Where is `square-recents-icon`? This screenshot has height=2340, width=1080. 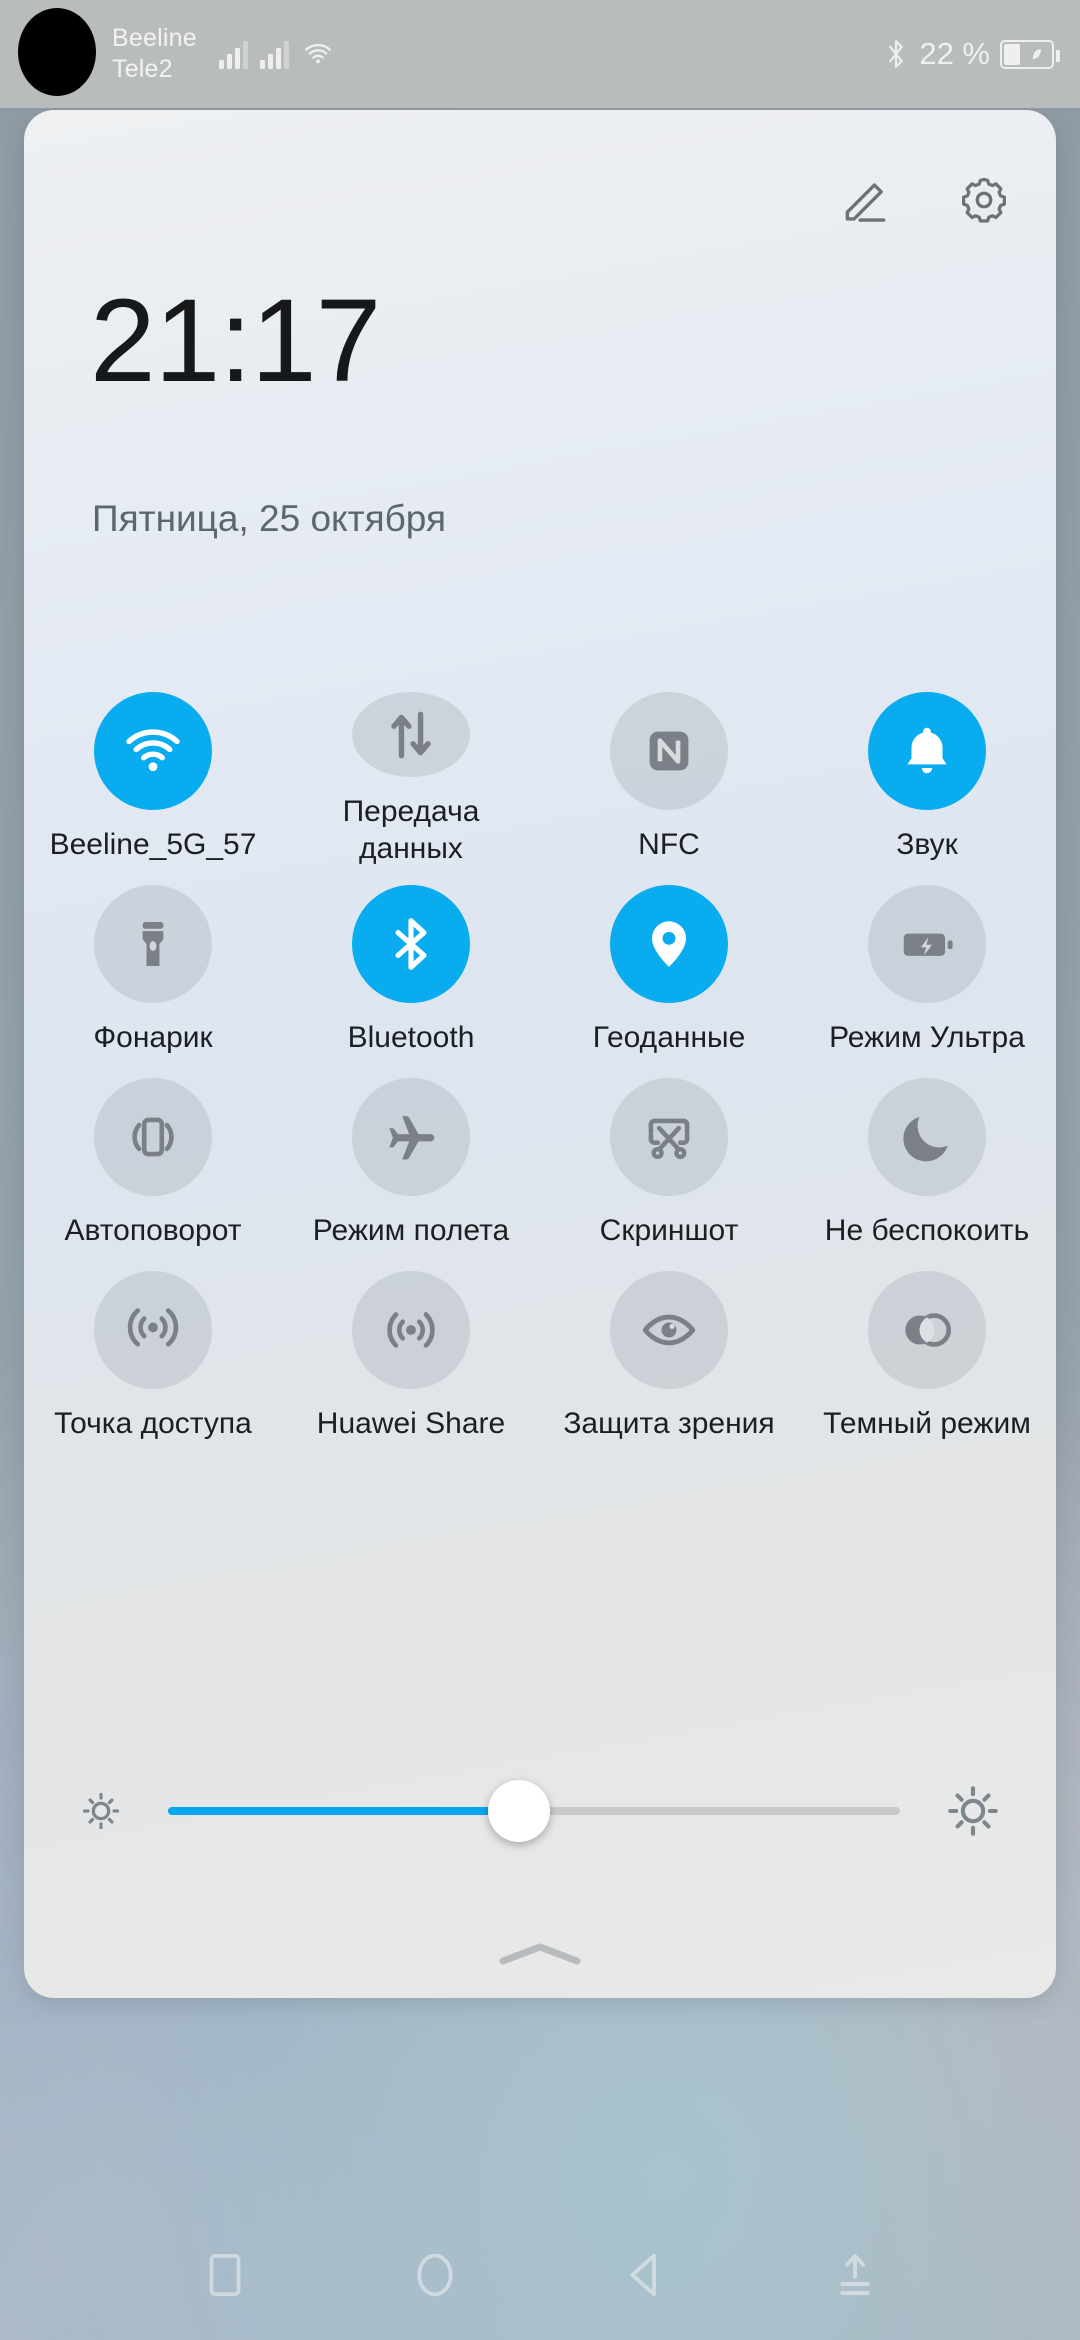
square-recents-icon is located at coordinates (225, 2275).